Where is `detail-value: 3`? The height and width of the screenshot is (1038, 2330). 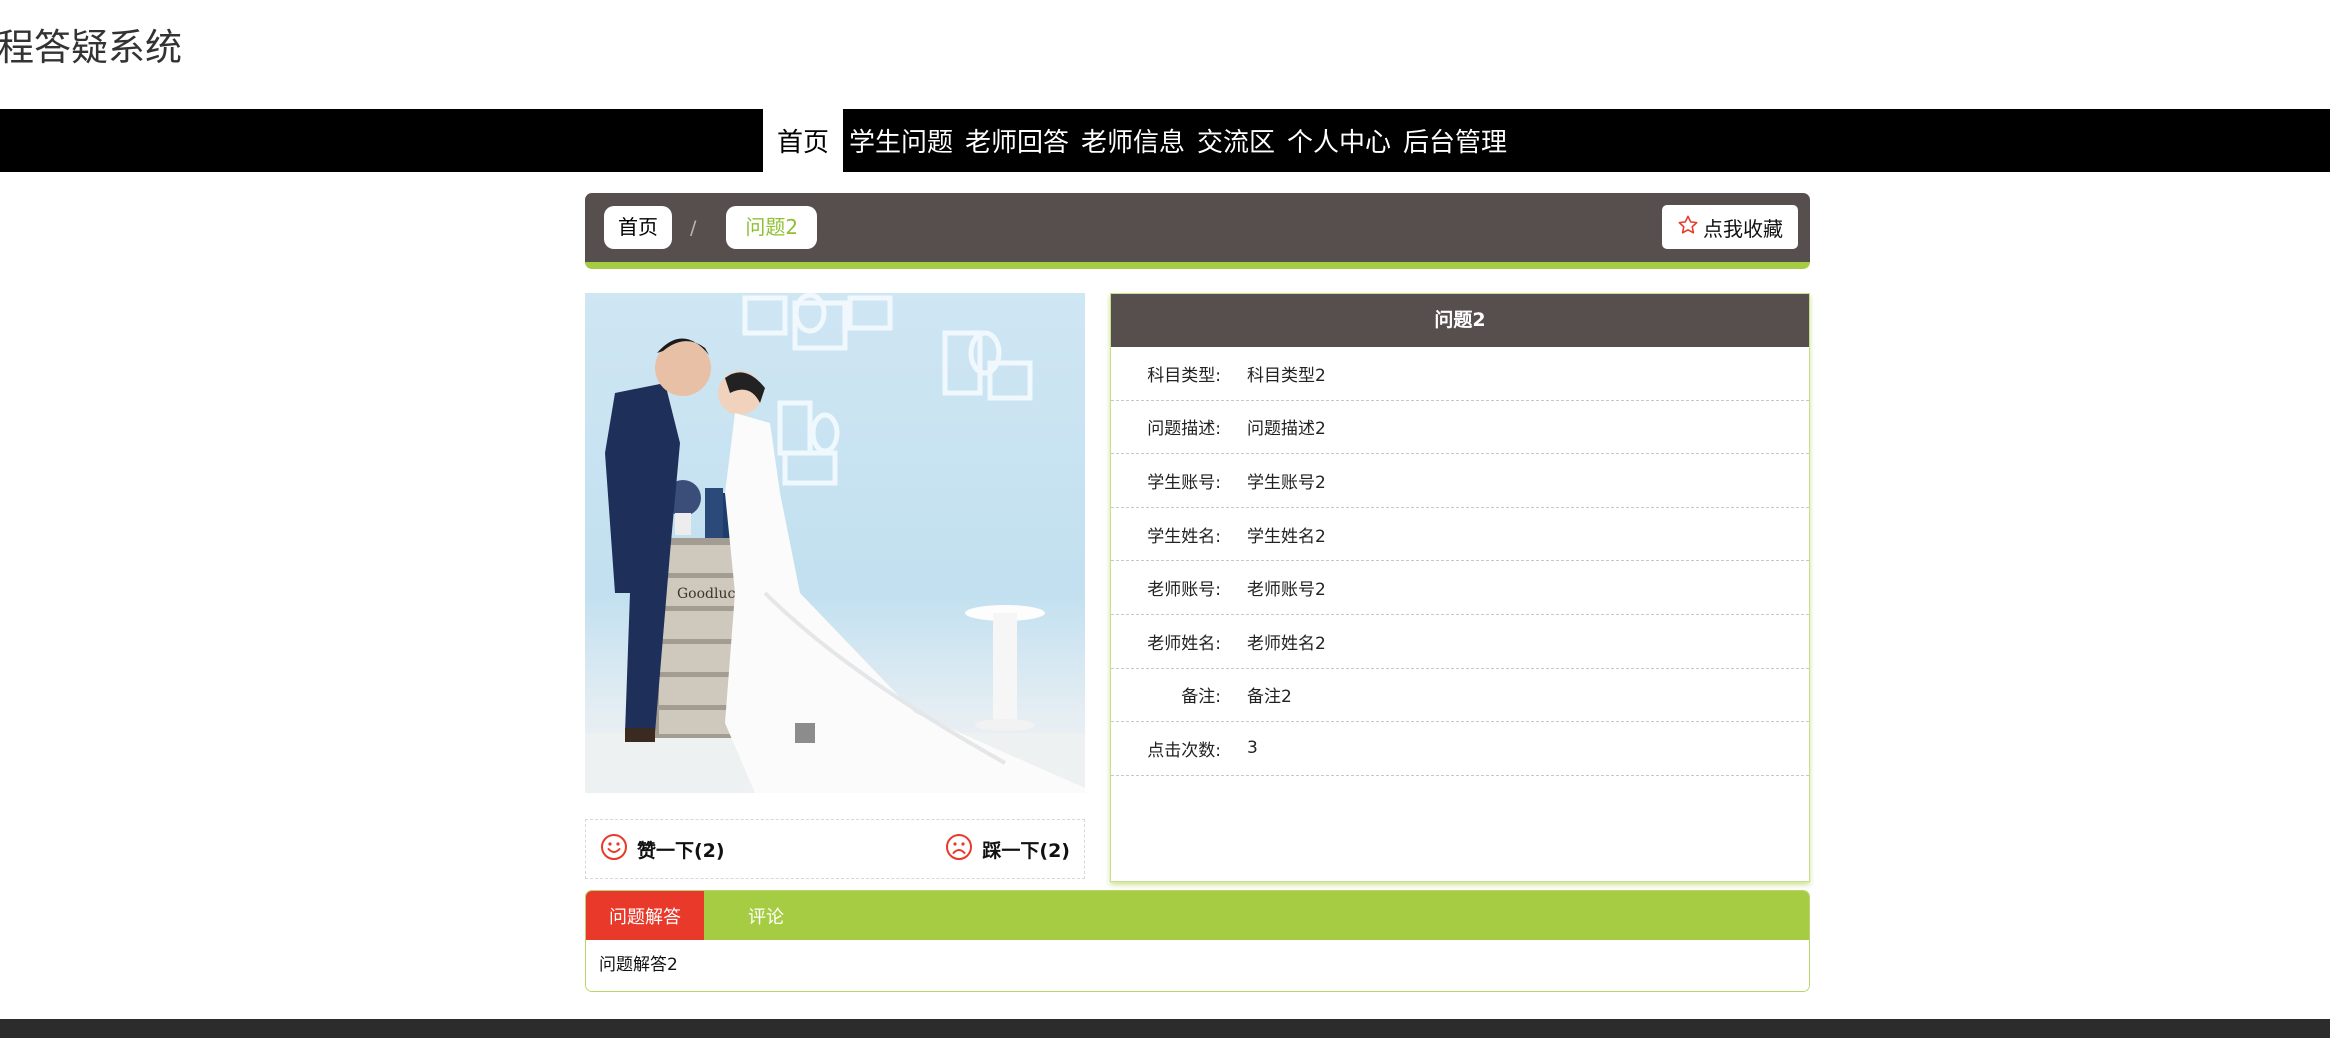 detail-value: 3 is located at coordinates (1252, 748).